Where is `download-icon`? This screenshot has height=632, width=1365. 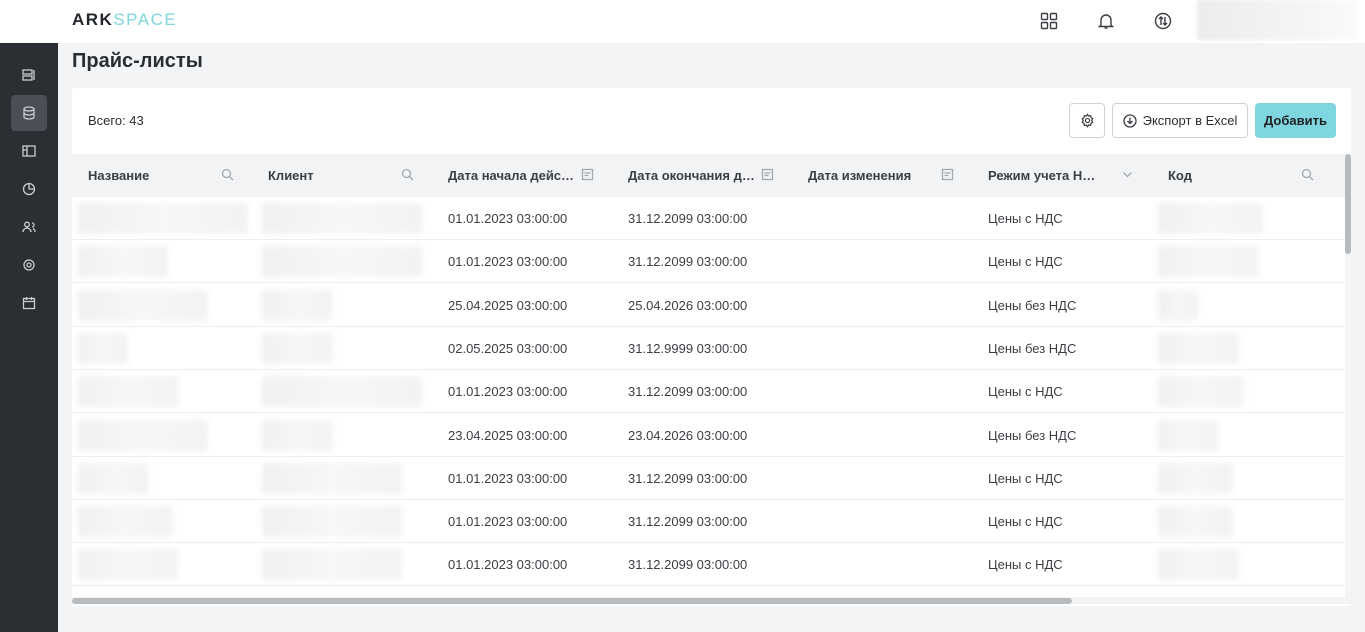
download-icon is located at coordinates (1129, 120).